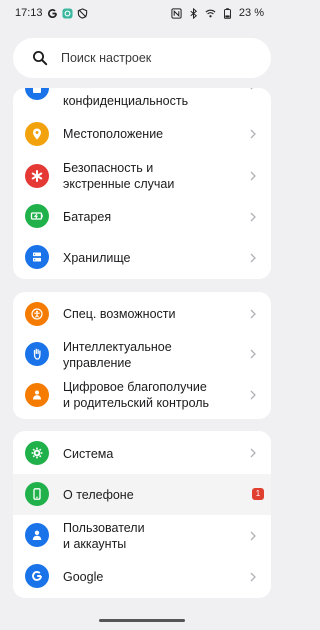 This screenshot has height=630, width=320. I want to click on system-gear-icon, so click(37, 453).